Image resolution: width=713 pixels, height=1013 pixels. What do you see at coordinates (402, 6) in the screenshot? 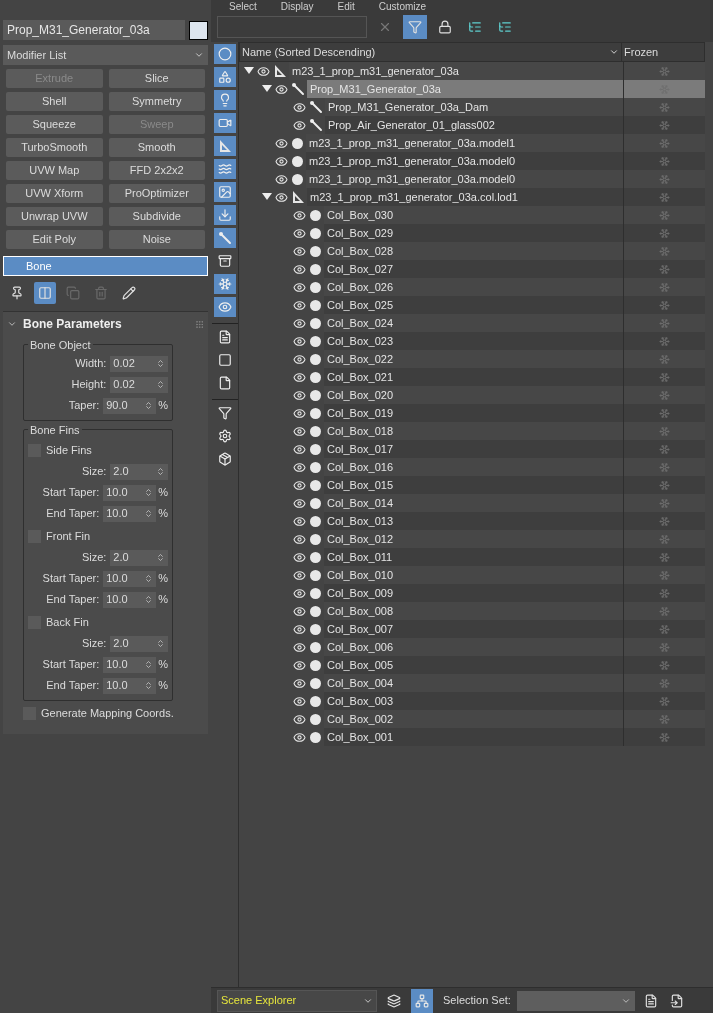
I see `menu-item: Customize` at bounding box center [402, 6].